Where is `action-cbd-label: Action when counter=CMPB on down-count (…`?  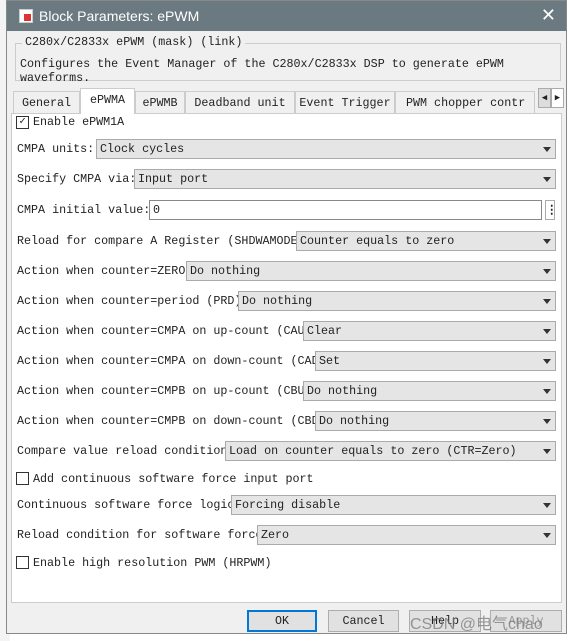 action-cbd-label: Action when counter=CMPB on down-count (… is located at coordinates (175, 421).